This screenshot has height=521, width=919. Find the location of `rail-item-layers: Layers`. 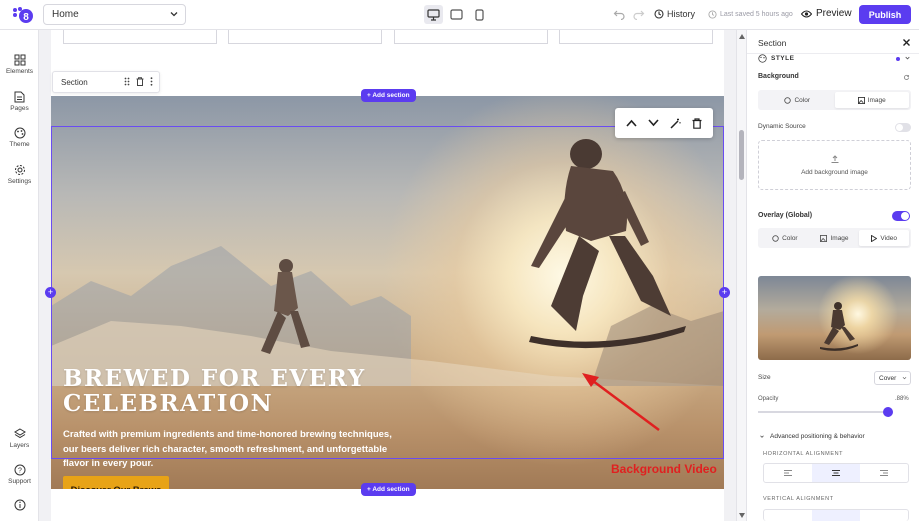

rail-item-layers: Layers is located at coordinates (19, 438).